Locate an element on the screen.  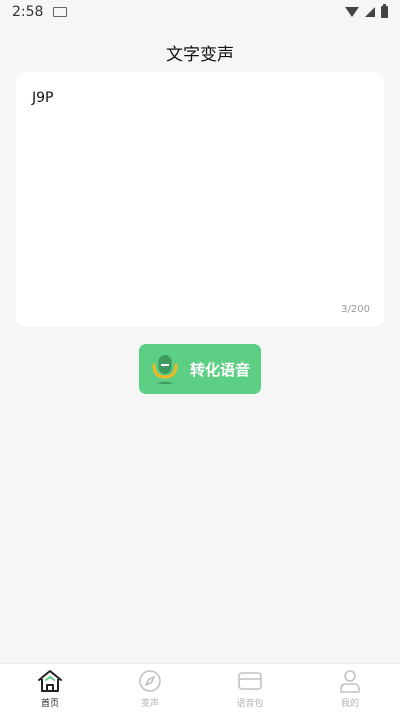
status-time: 2:58 is located at coordinates (28, 12).